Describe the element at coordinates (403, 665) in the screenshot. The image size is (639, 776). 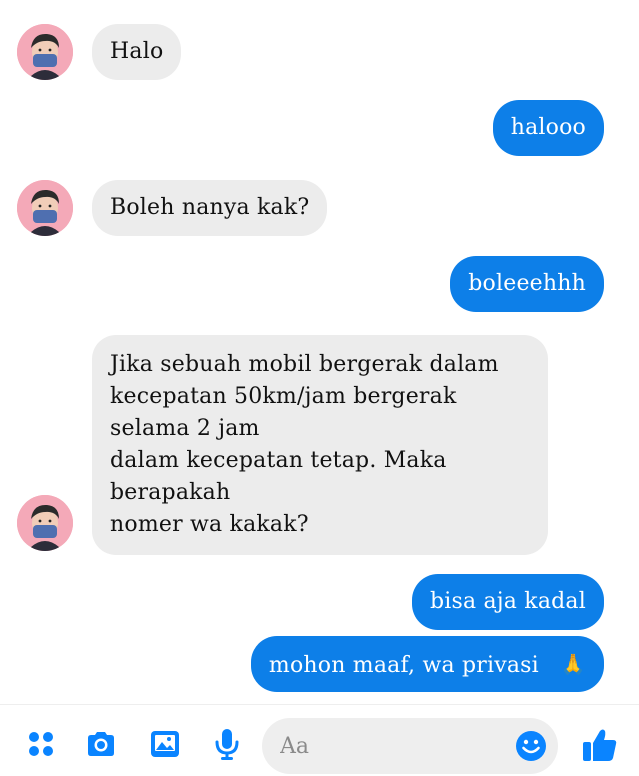
I see `message-text: mohon maaf, wa privasi` at that location.